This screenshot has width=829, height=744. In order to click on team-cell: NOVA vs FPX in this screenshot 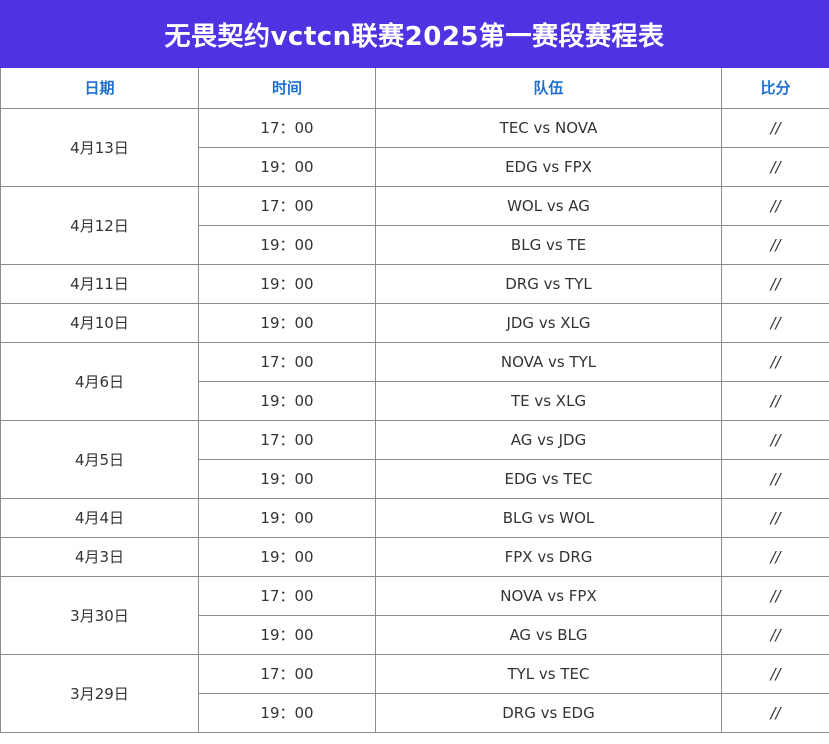, I will do `click(548, 595)`.